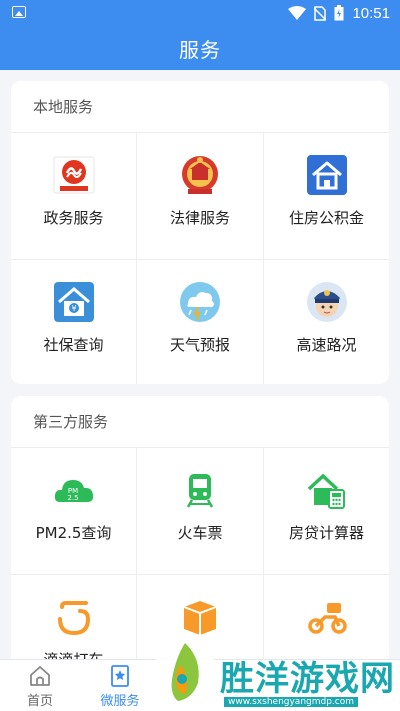  Describe the element at coordinates (73, 345) in the screenshot. I see `service-label: 社保查询` at that location.